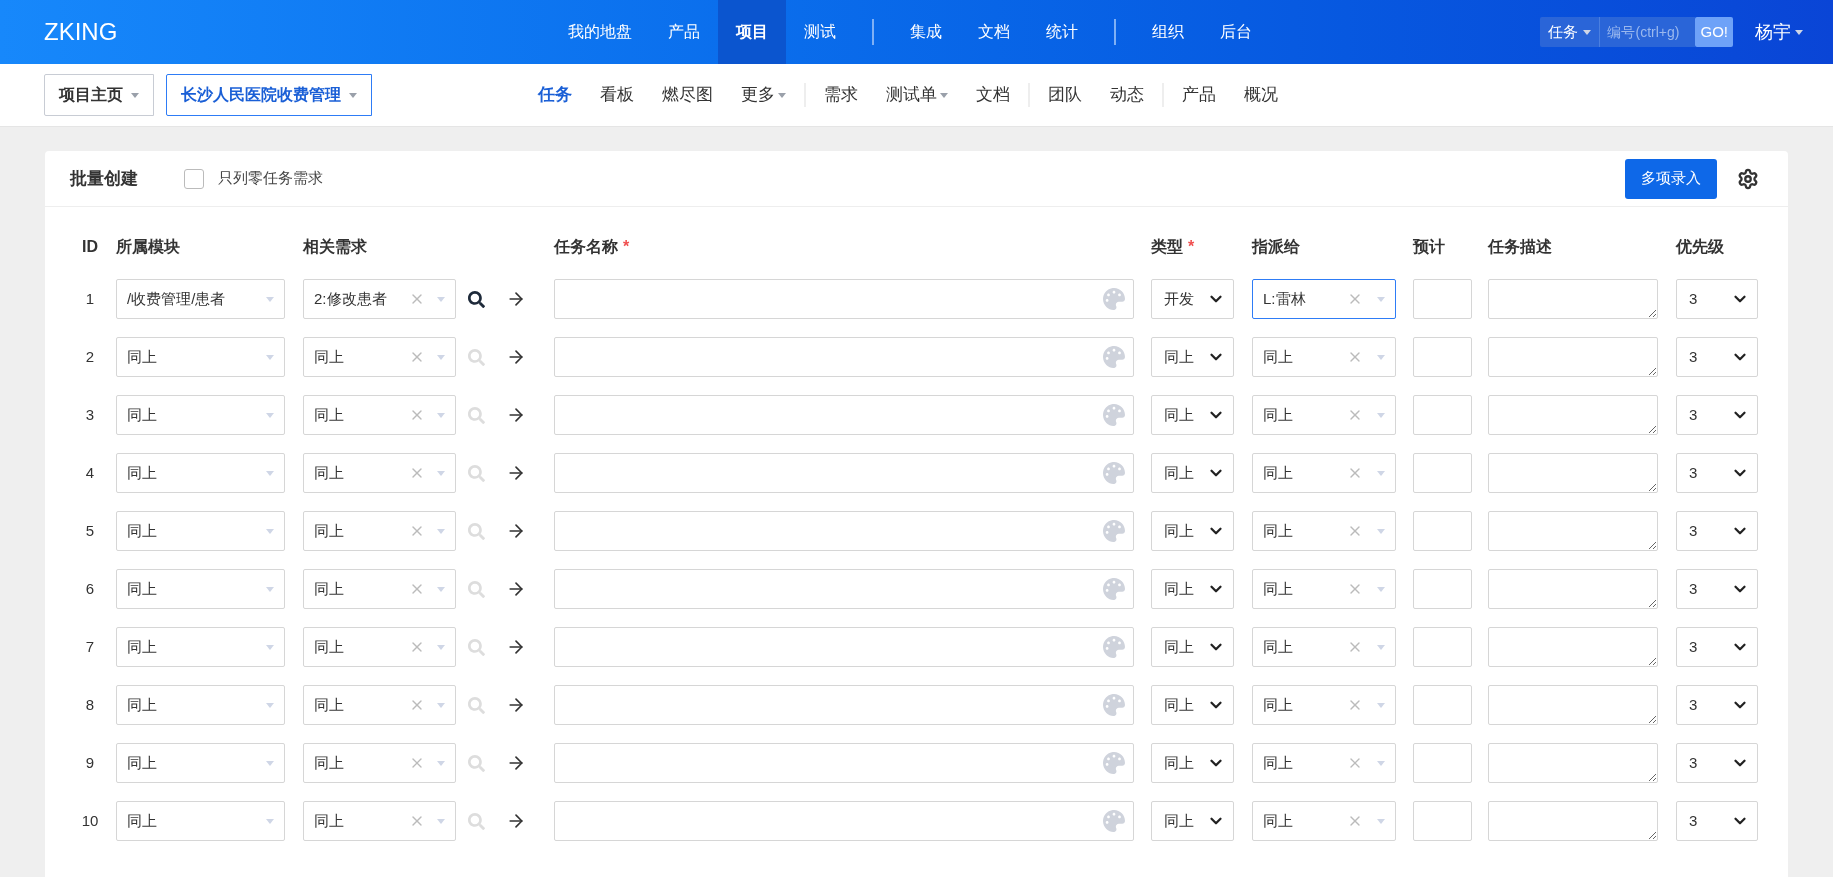  Describe the element at coordinates (841, 95) in the screenshot. I see `section-tab: 需求` at that location.